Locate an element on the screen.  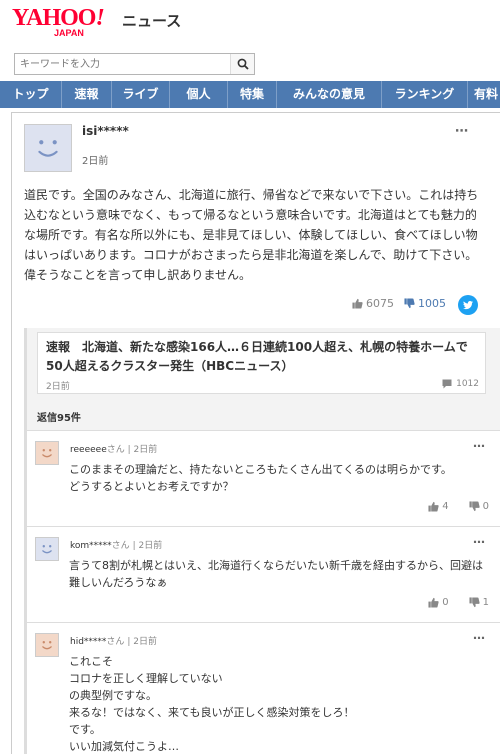
reply-meta: hid*****さん | 2日前 is located at coordinates (113, 640).